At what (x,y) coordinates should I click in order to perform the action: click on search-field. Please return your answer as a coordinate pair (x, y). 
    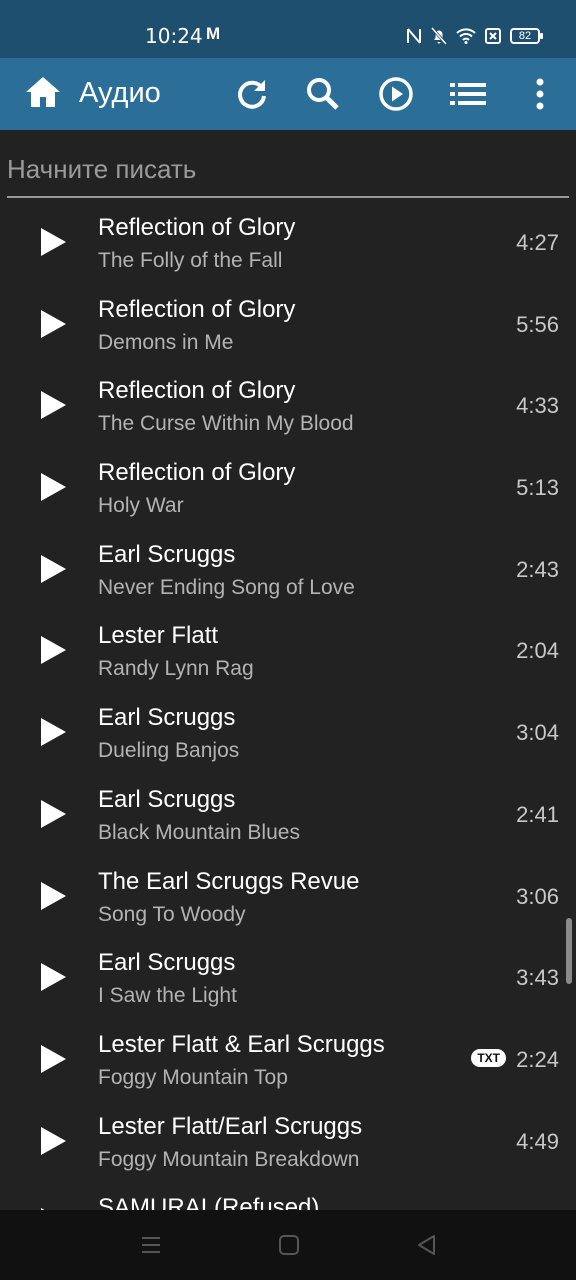
    Looking at the image, I should click on (288, 172).